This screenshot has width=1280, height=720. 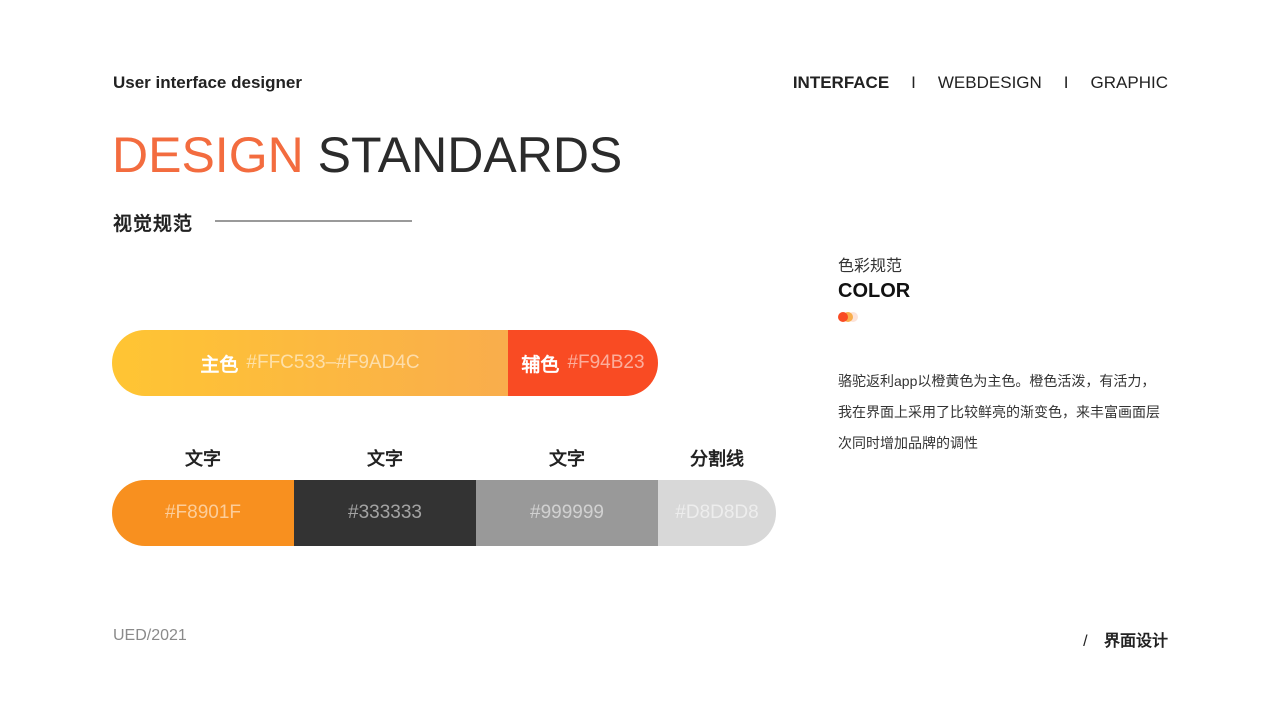 I want to click on color-dot, so click(x=843, y=317).